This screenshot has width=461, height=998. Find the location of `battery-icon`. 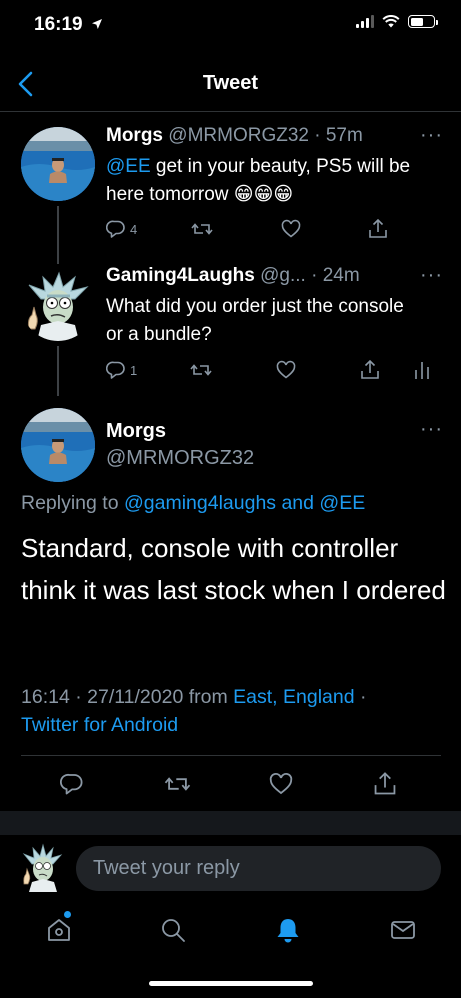

battery-icon is located at coordinates (423, 21).